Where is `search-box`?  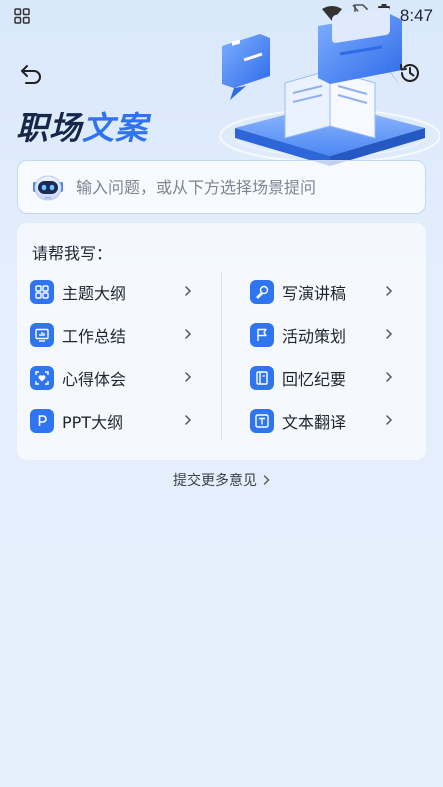 search-box is located at coordinates (221, 187).